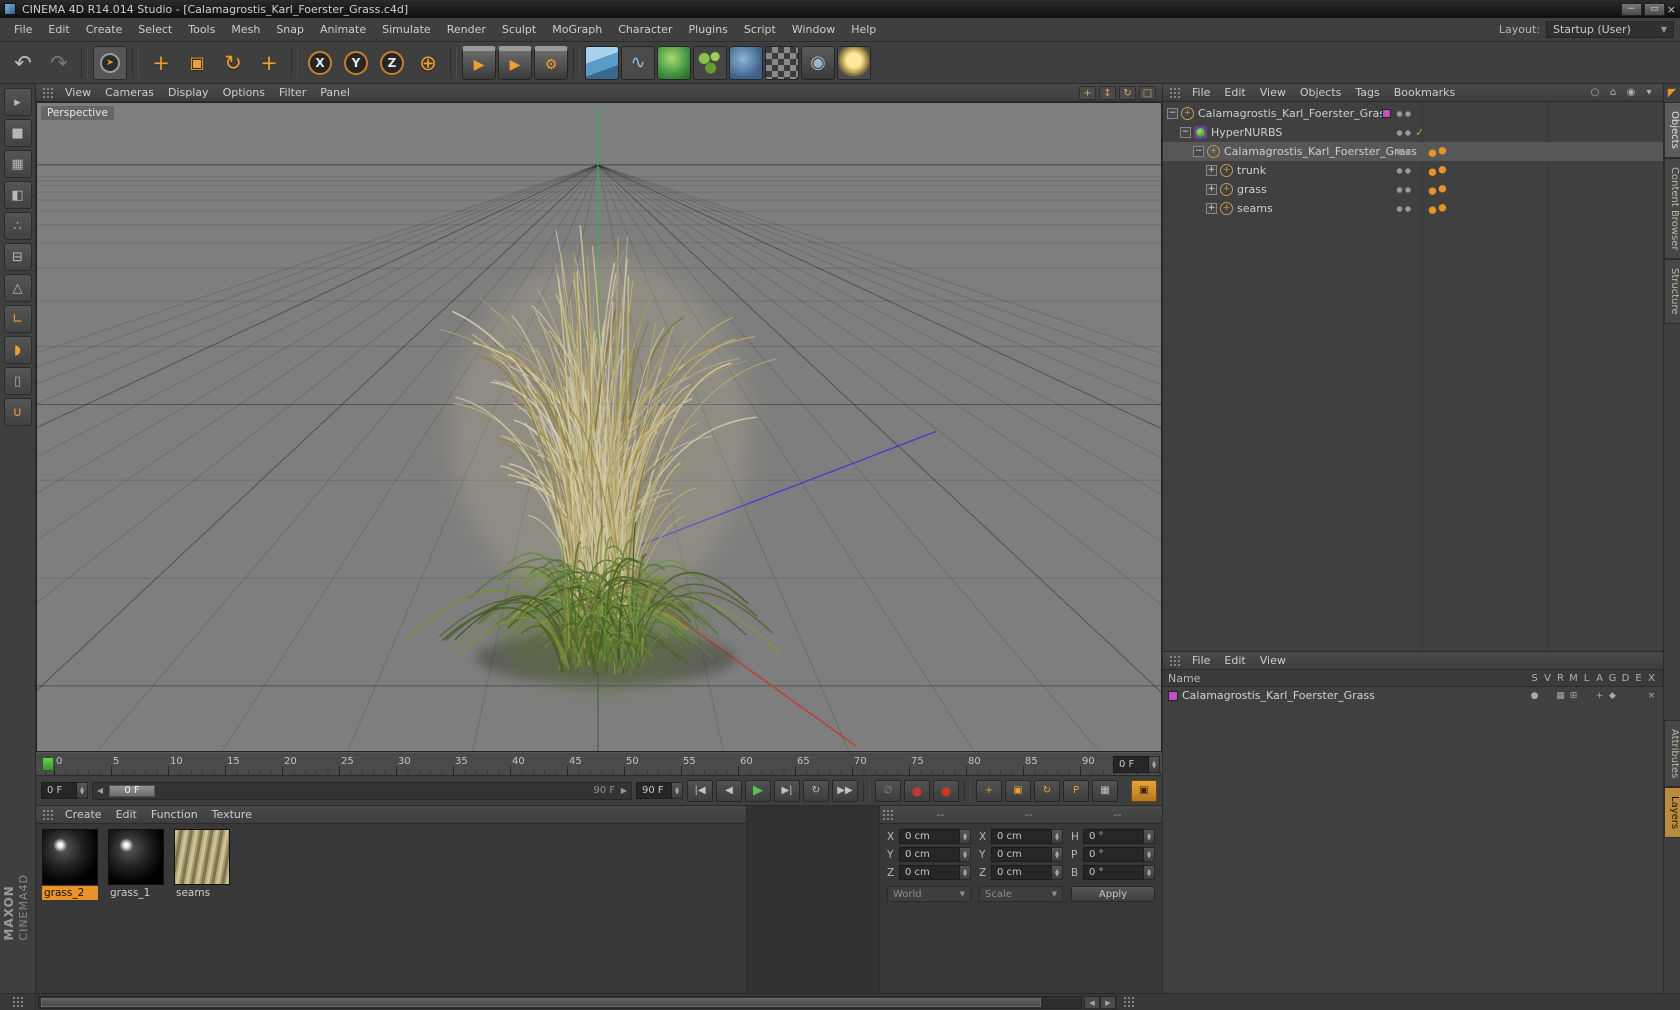 This screenshot has height=1010, width=1680. I want to click on current-frame-value: 0 F, so click(1131, 764).